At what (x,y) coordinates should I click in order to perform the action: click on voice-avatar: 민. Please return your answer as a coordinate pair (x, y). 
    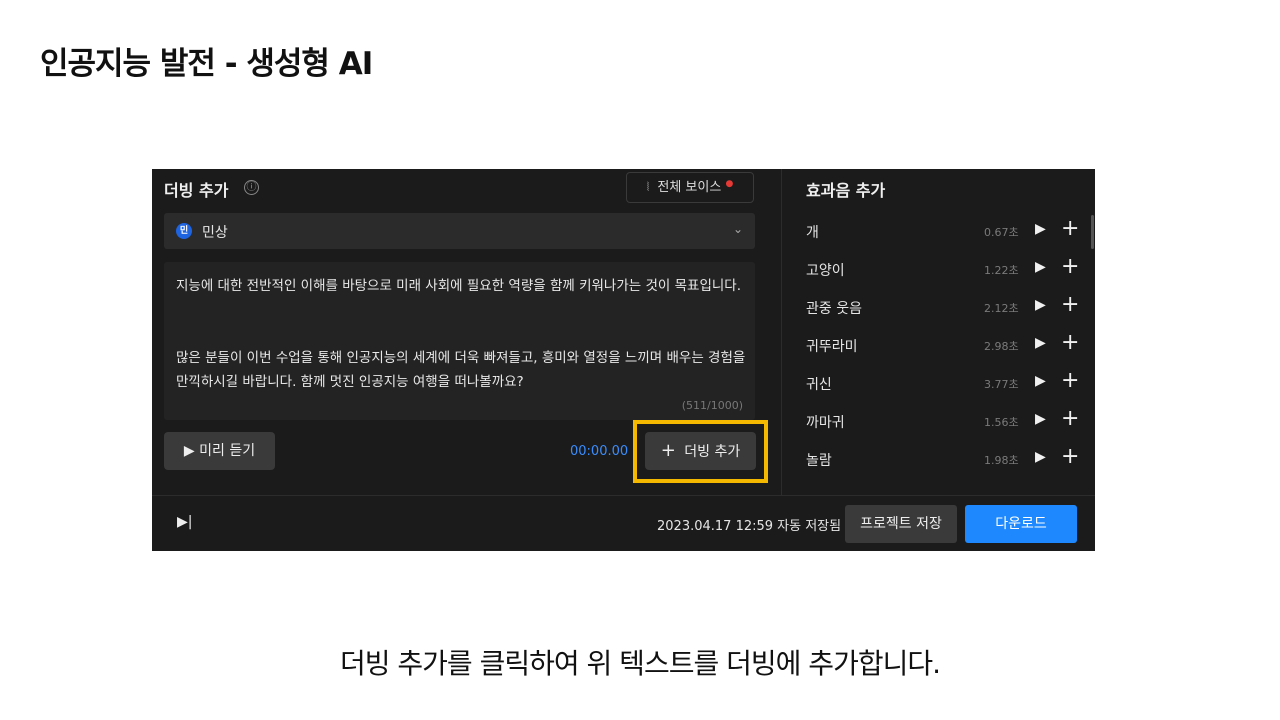
    Looking at the image, I should click on (184, 231).